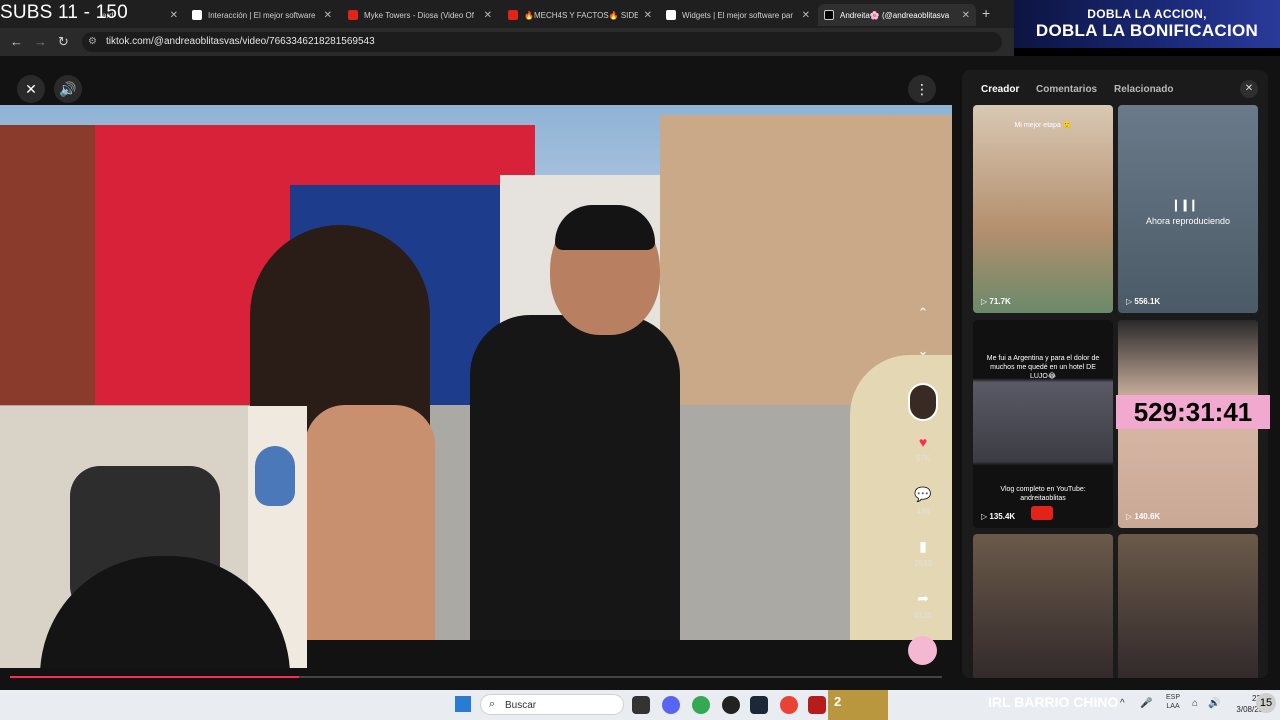  I want to click on tab-label: Interacción | El mejor software, so click(262, 15).